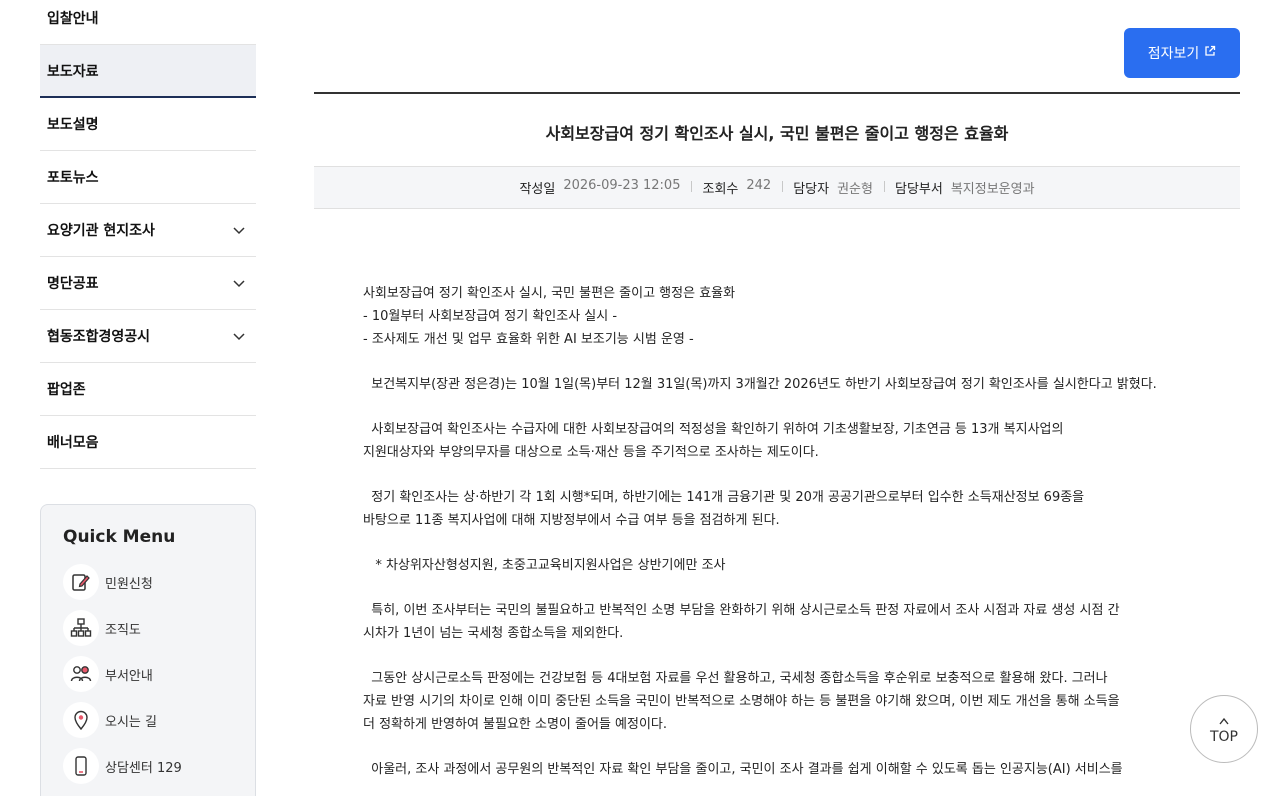 This screenshot has width=1280, height=796. I want to click on meta-date: 작성일 2026-09-23 12:05, so click(599, 187).